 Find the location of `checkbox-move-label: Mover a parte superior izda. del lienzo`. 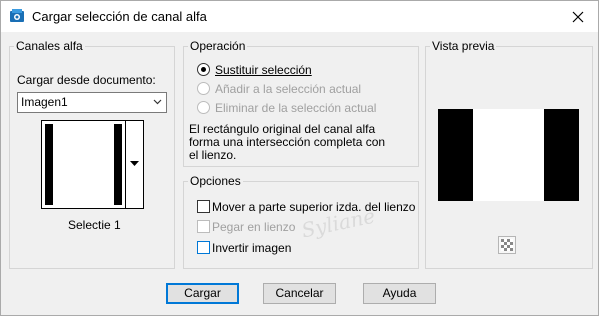

checkbox-move-label: Mover a parte superior izda. del lienzo is located at coordinates (313, 207).